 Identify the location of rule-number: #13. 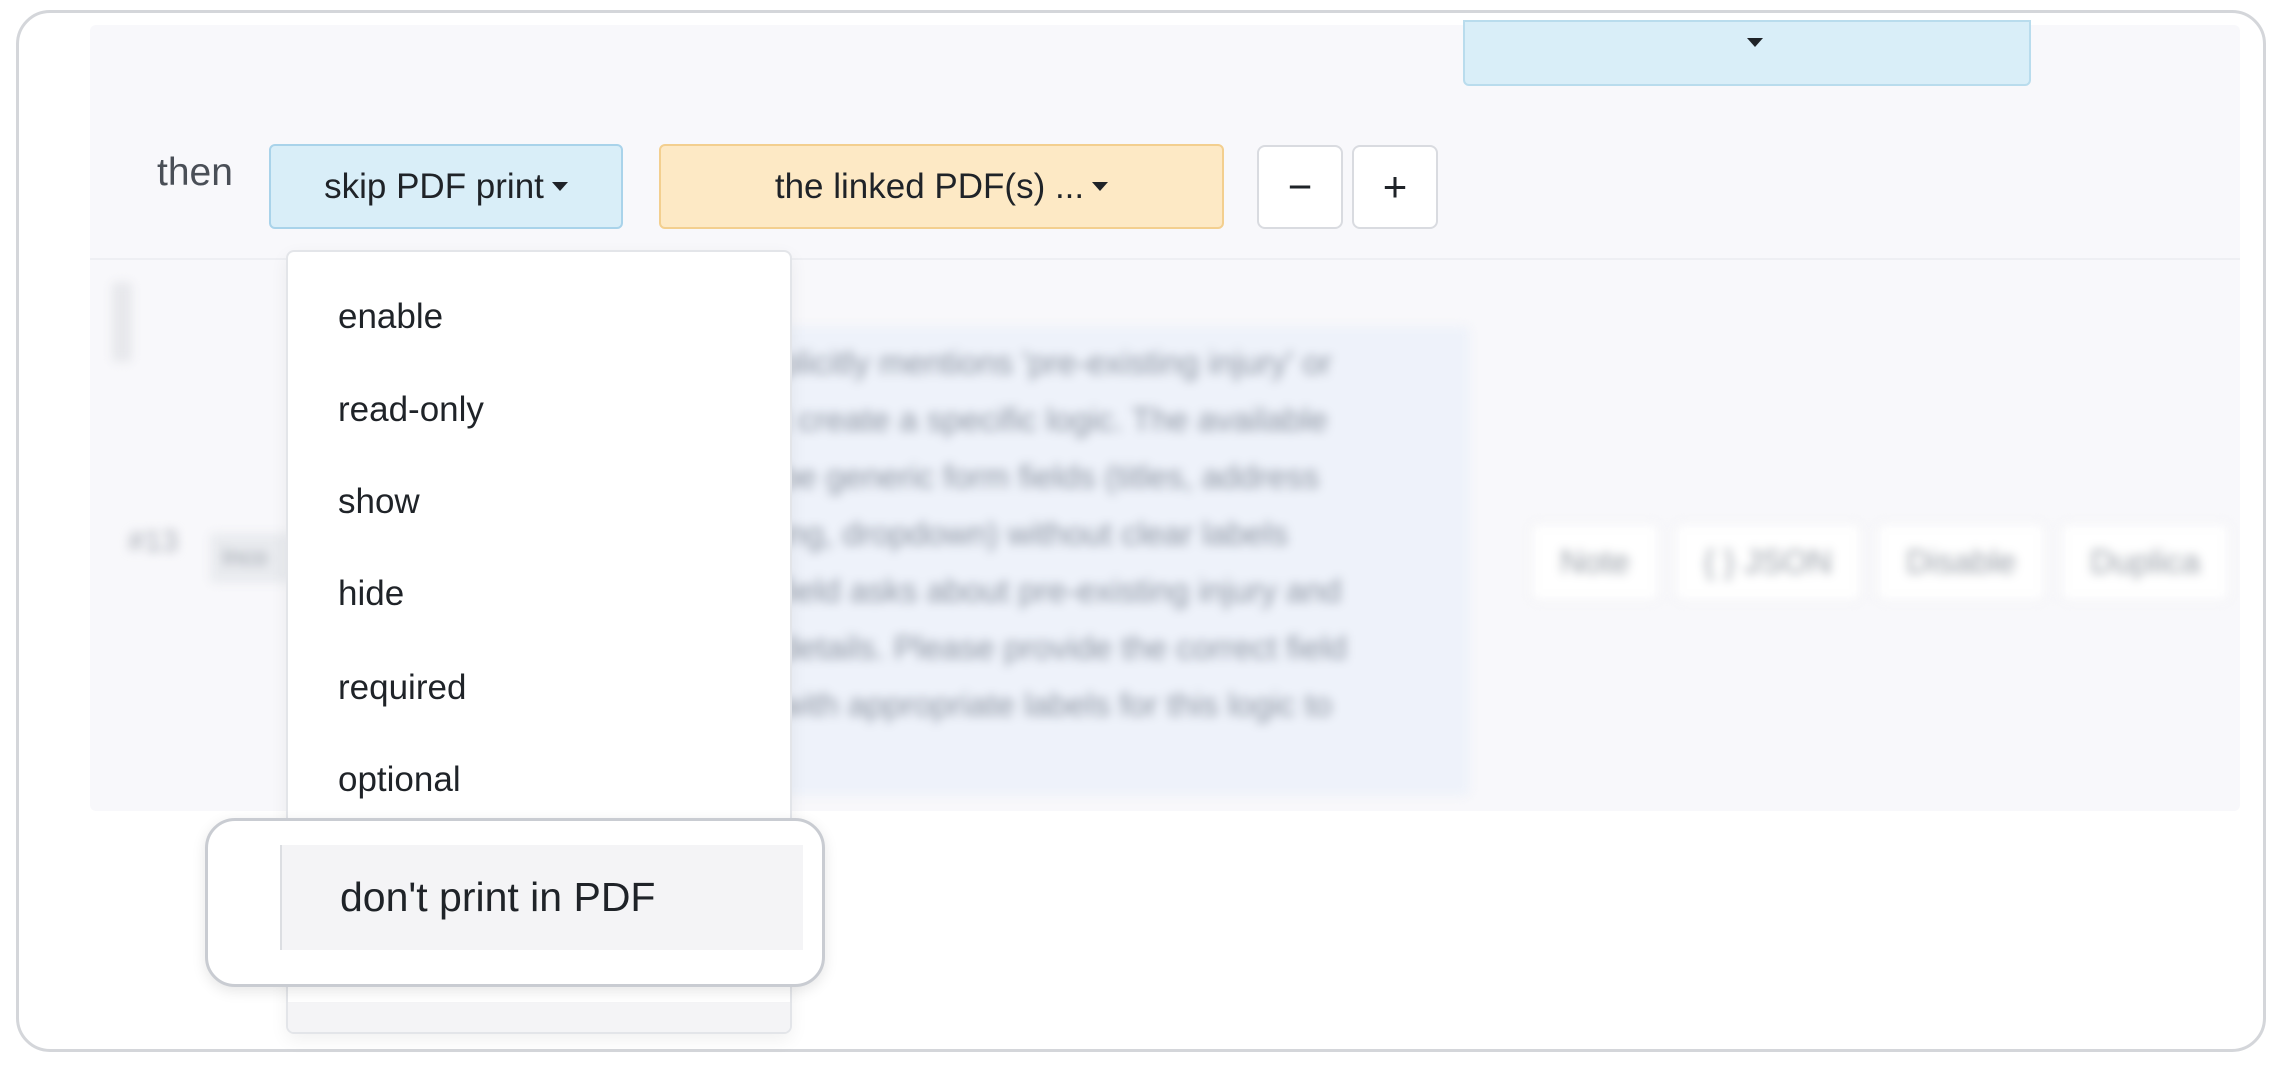
(153, 541).